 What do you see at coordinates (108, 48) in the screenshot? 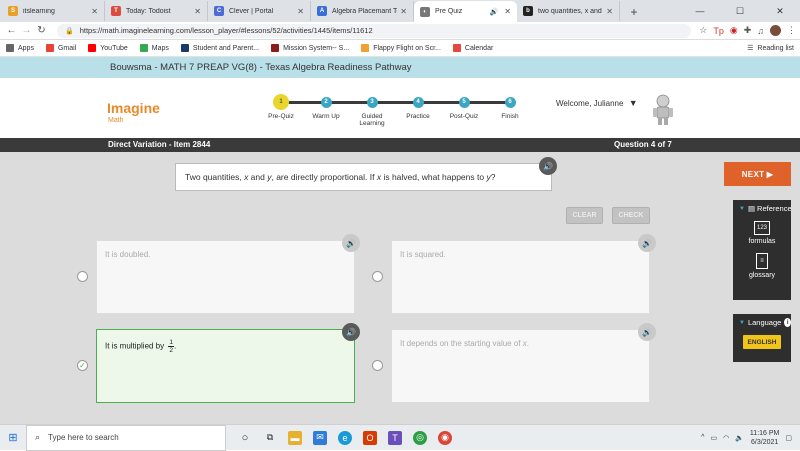
I see `bookmark-item: YouTube` at bounding box center [108, 48].